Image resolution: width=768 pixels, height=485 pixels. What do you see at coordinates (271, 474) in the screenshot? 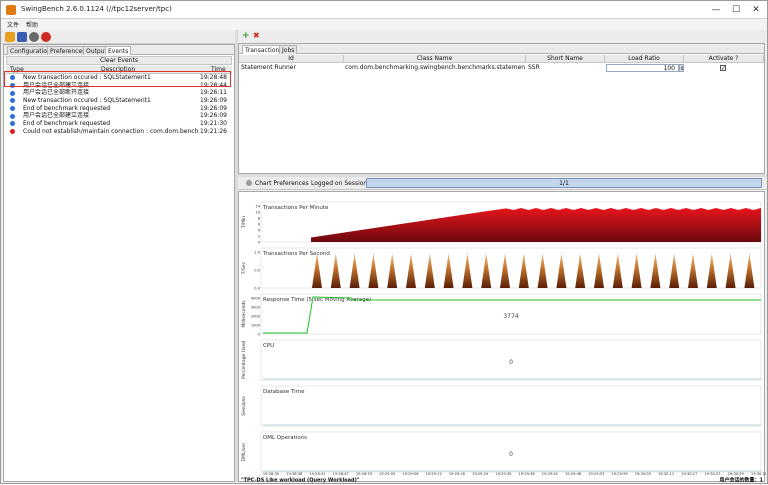
I see `time-tick-label: 19:28:35` at bounding box center [271, 474].